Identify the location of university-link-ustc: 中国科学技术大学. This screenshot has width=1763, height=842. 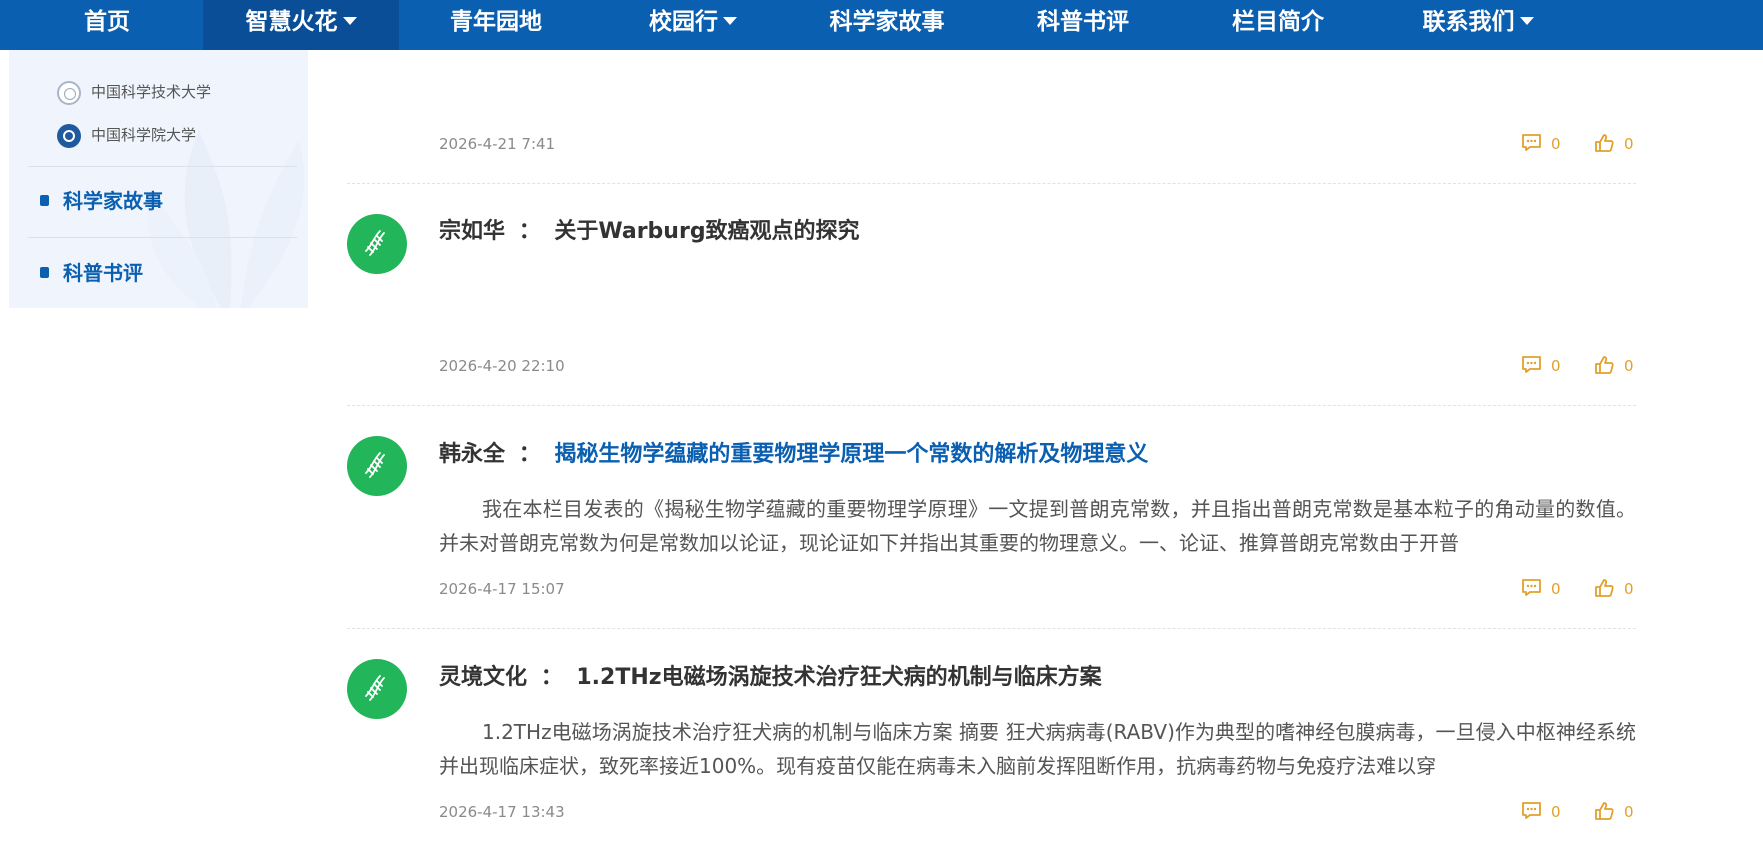
(134, 92).